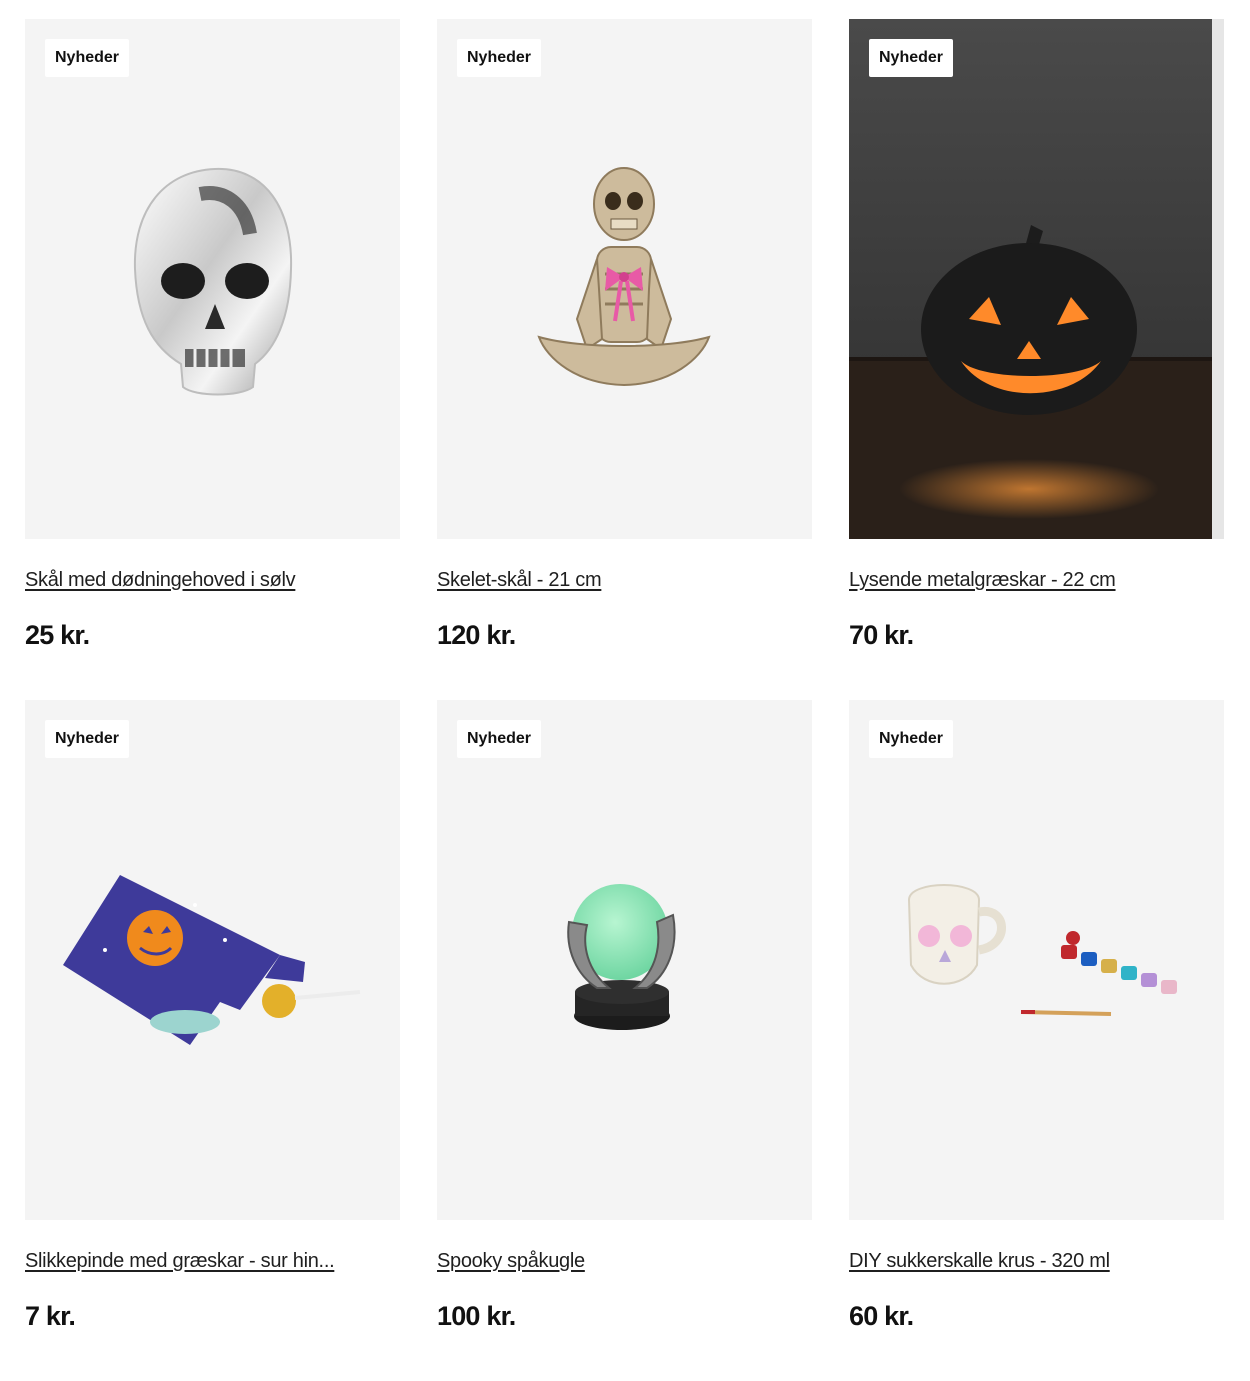  I want to click on skeleton-bowl-image, so click(624, 277).